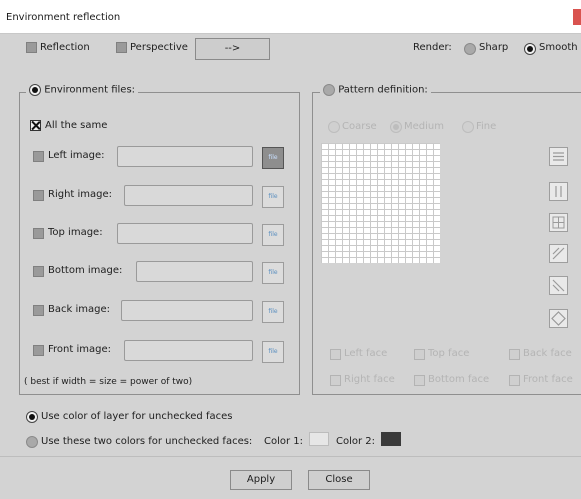  What do you see at coordinates (284, 441) in the screenshot?
I see `color1-label: Color 1:` at bounding box center [284, 441].